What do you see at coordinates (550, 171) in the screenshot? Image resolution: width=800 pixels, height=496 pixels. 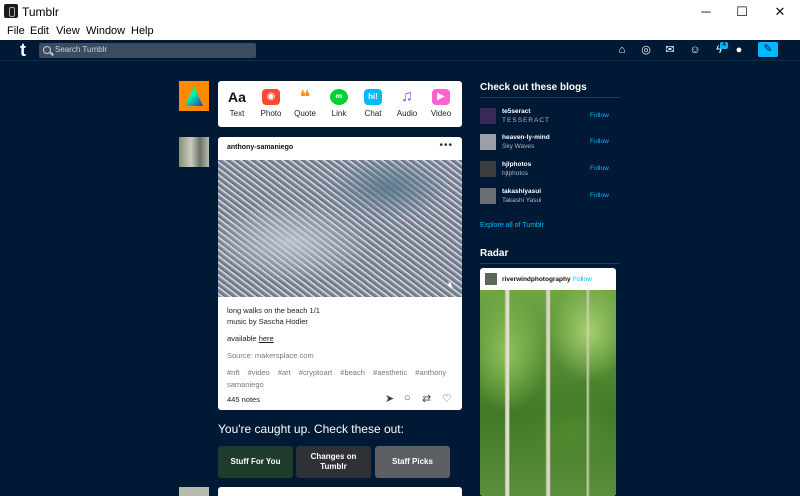 I see `recommended-blog: hjlphotos hjlphotos Follow` at bounding box center [550, 171].